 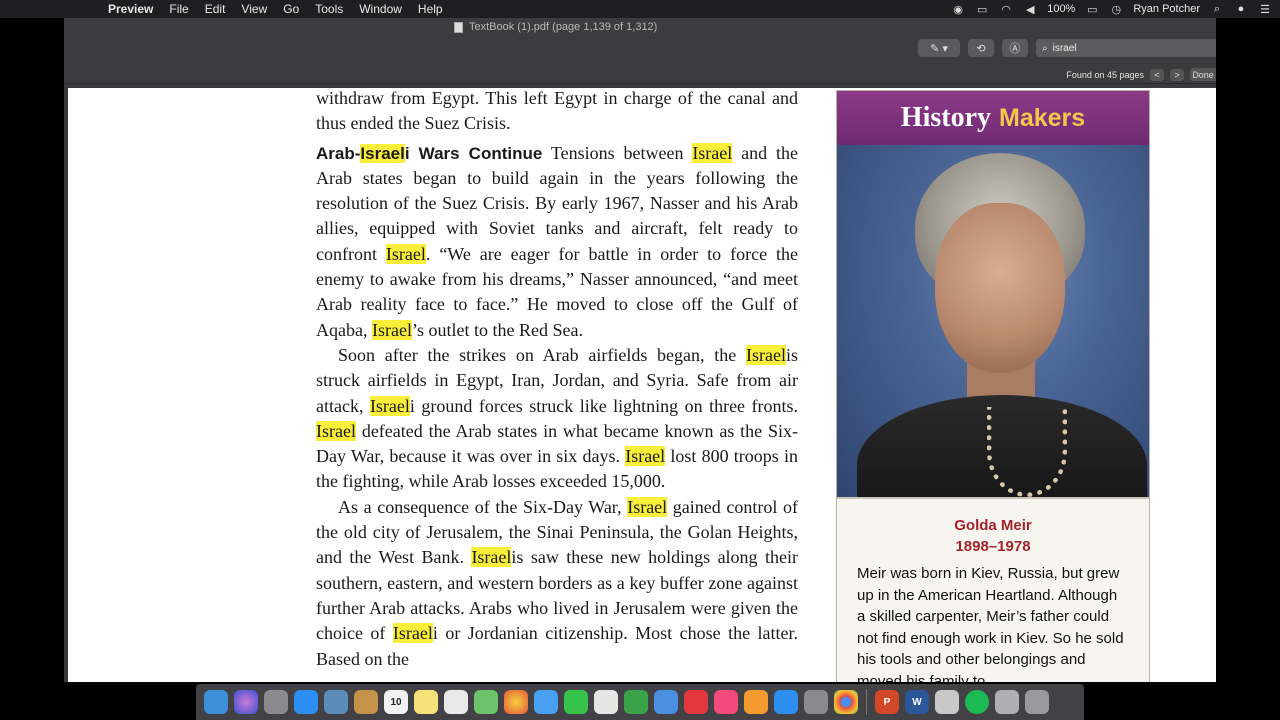 What do you see at coordinates (130, 9) in the screenshot?
I see `menu-app-preview: Preview` at bounding box center [130, 9].